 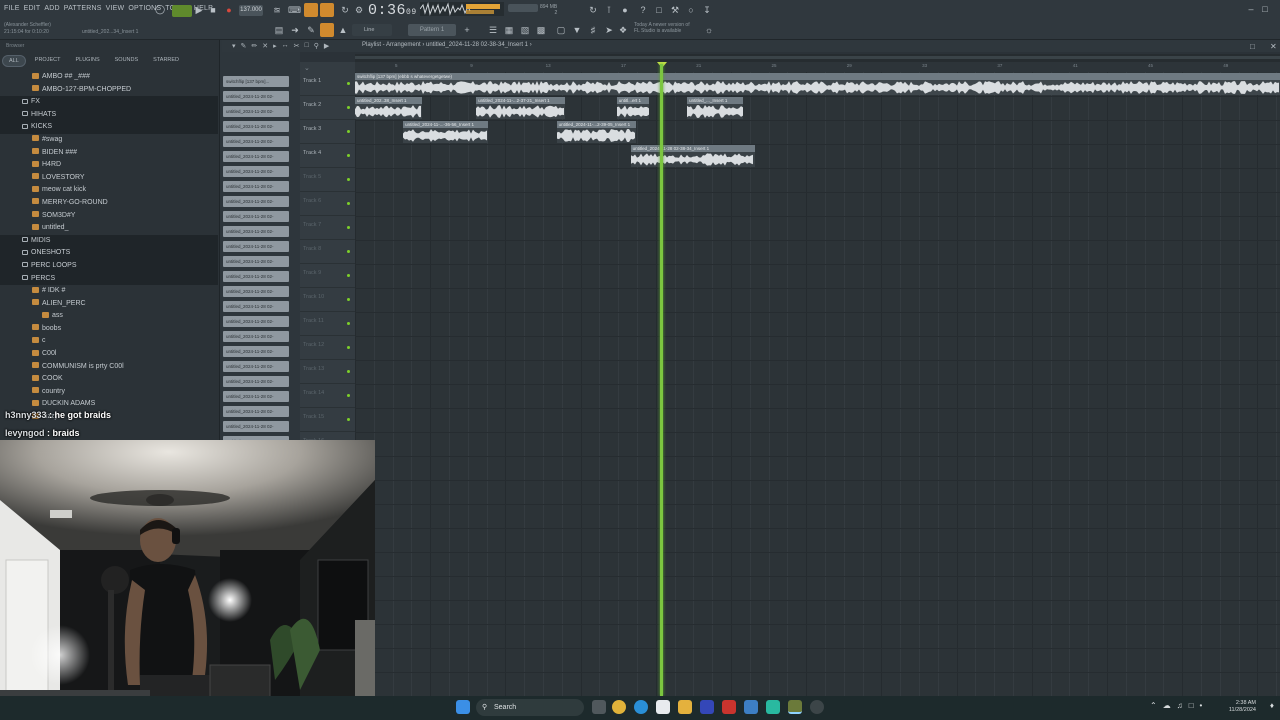 What do you see at coordinates (87, 61) in the screenshot?
I see `browser-tab-plugins: PLUGINS` at bounding box center [87, 61].